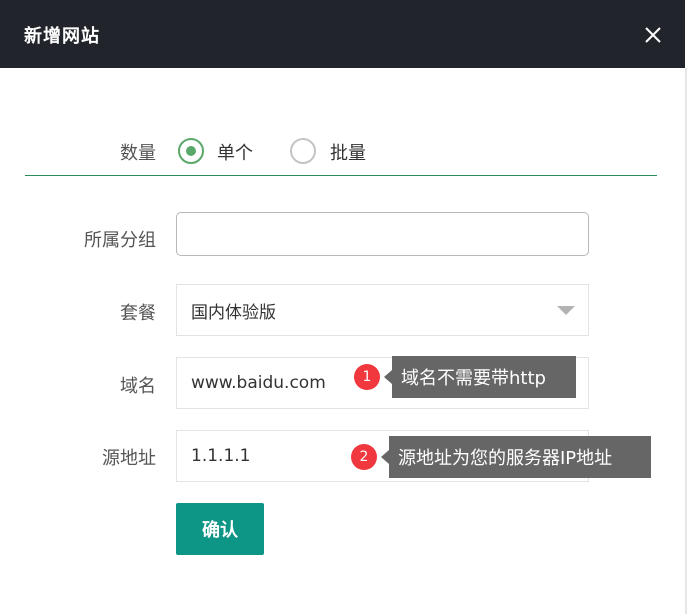 The width and height of the screenshot is (687, 614). What do you see at coordinates (653, 35) in the screenshot?
I see `close-icon` at bounding box center [653, 35].